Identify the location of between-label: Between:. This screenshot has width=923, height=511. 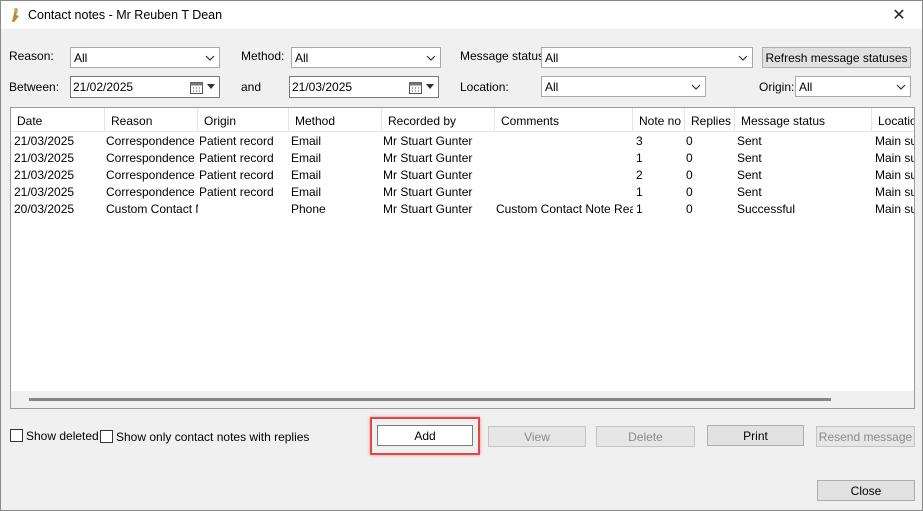
(34, 87).